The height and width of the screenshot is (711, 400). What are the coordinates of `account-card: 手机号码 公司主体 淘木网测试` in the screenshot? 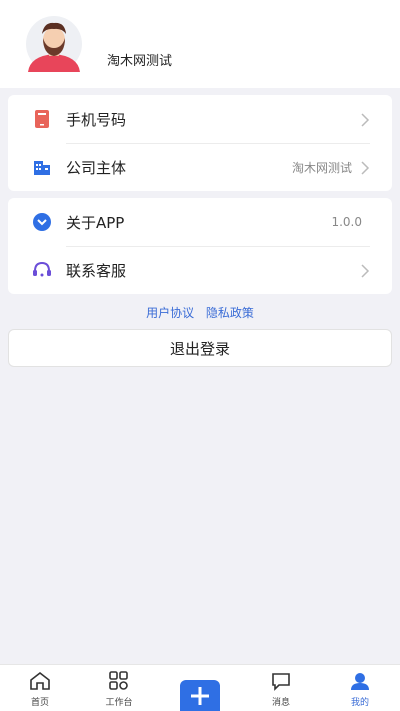 It's located at (200, 143).